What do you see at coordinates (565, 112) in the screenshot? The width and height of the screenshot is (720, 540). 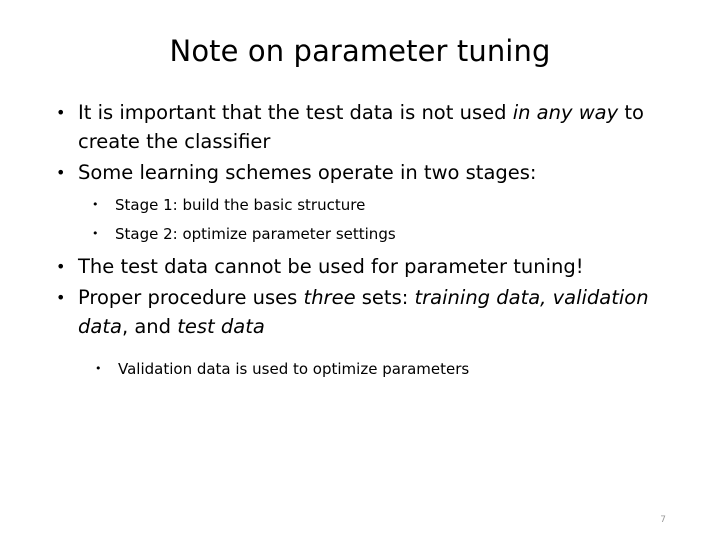 I see `bullet-text-1-part-2: in any way` at bounding box center [565, 112].